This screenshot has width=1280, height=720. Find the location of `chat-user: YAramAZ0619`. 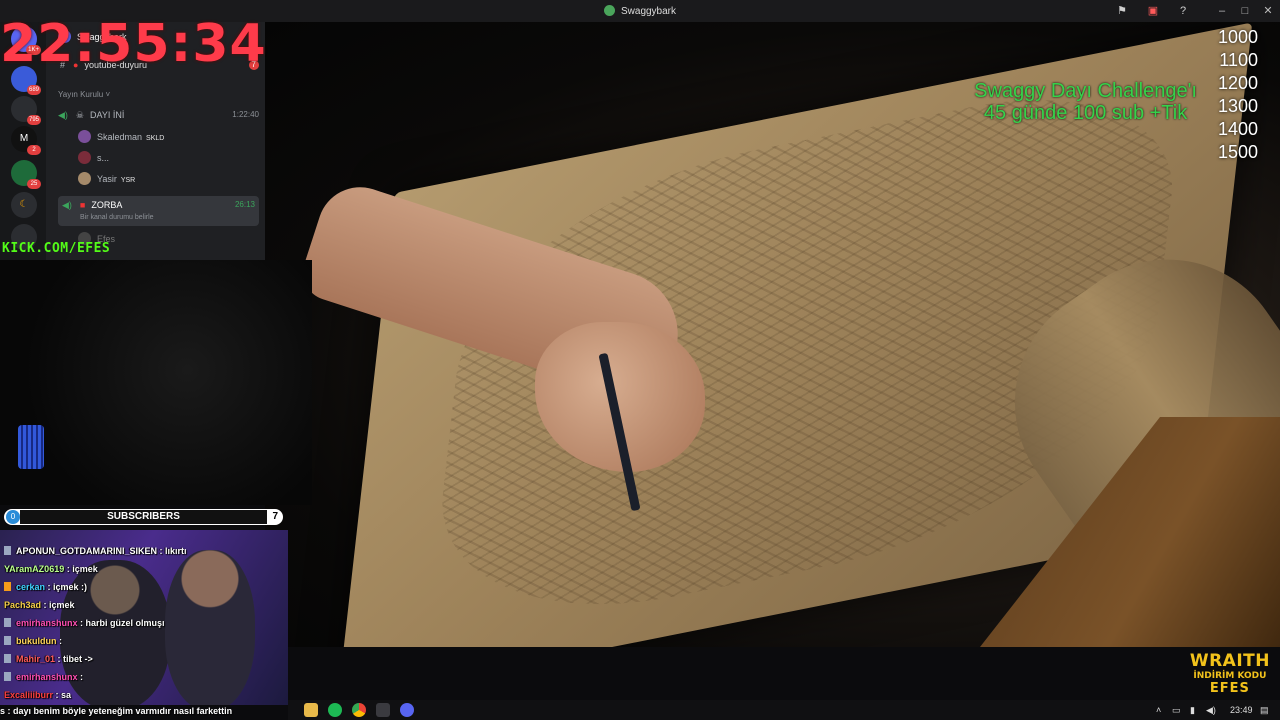

chat-user: YAramAZ0619 is located at coordinates (34, 569).